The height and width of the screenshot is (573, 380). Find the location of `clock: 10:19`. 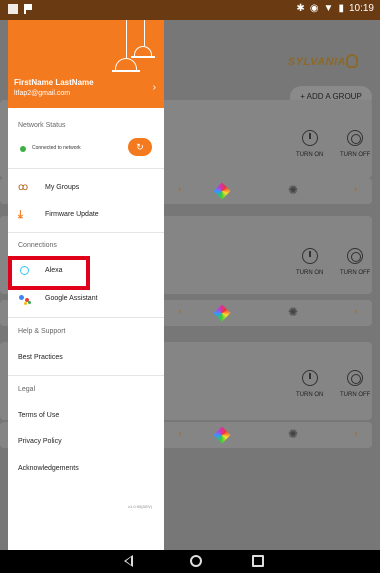

clock: 10:19 is located at coordinates (361, 8).